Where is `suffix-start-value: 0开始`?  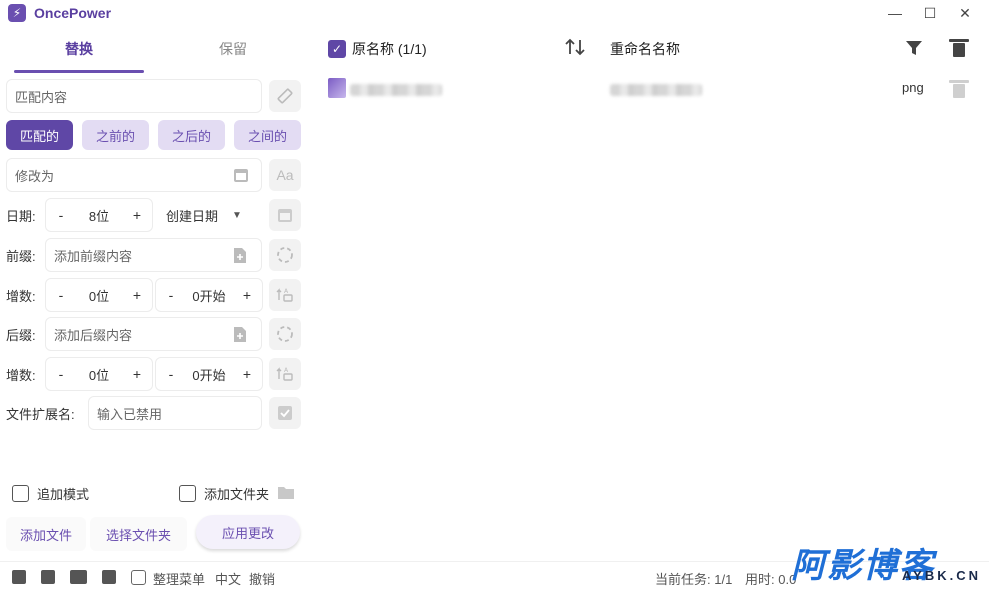
suffix-start-value: 0开始 is located at coordinates (209, 374).